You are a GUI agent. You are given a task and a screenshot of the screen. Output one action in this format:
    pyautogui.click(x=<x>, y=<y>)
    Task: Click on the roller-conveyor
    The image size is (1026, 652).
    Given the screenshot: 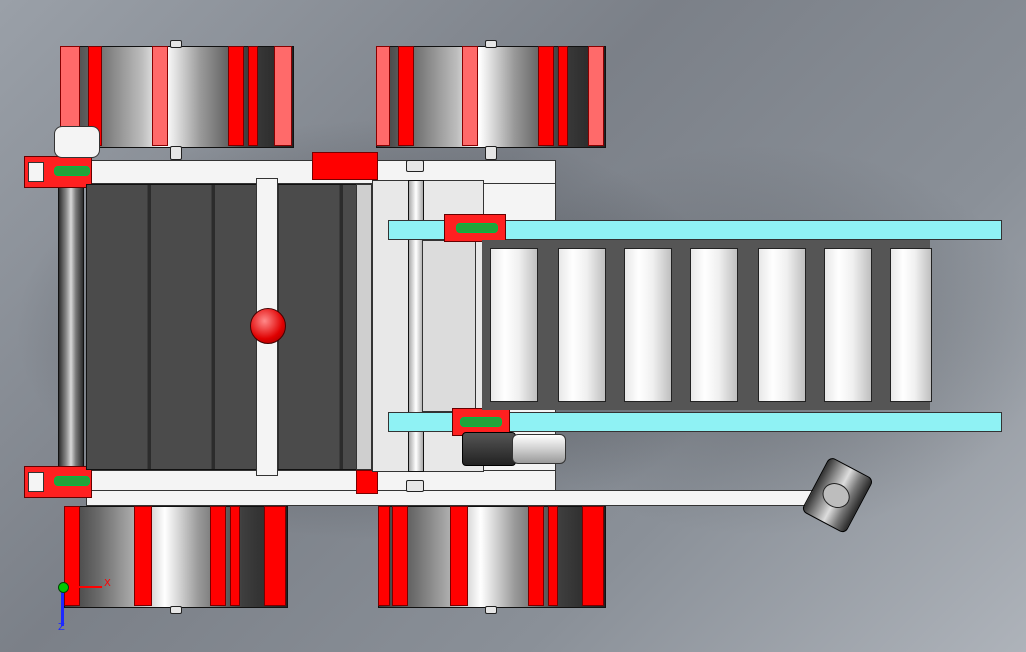 What is the action you would take?
    pyautogui.click(x=707, y=325)
    